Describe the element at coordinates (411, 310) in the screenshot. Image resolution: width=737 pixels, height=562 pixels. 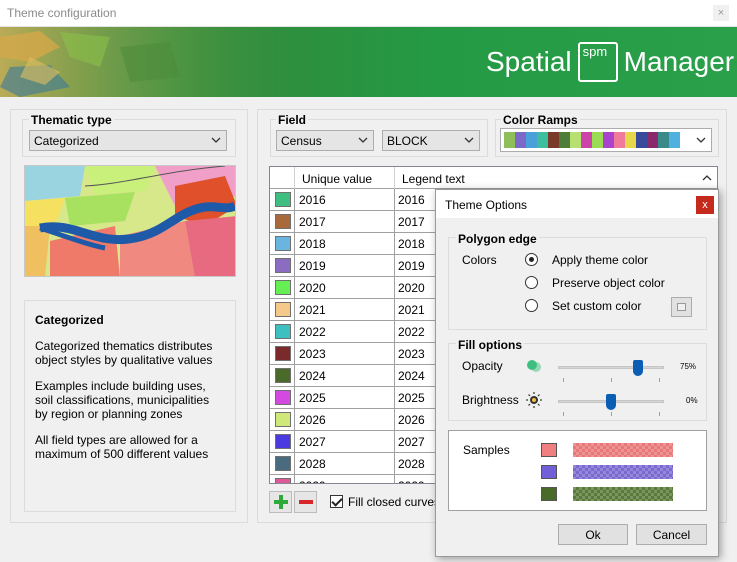
I see `legend-text-cell: 2021` at that location.